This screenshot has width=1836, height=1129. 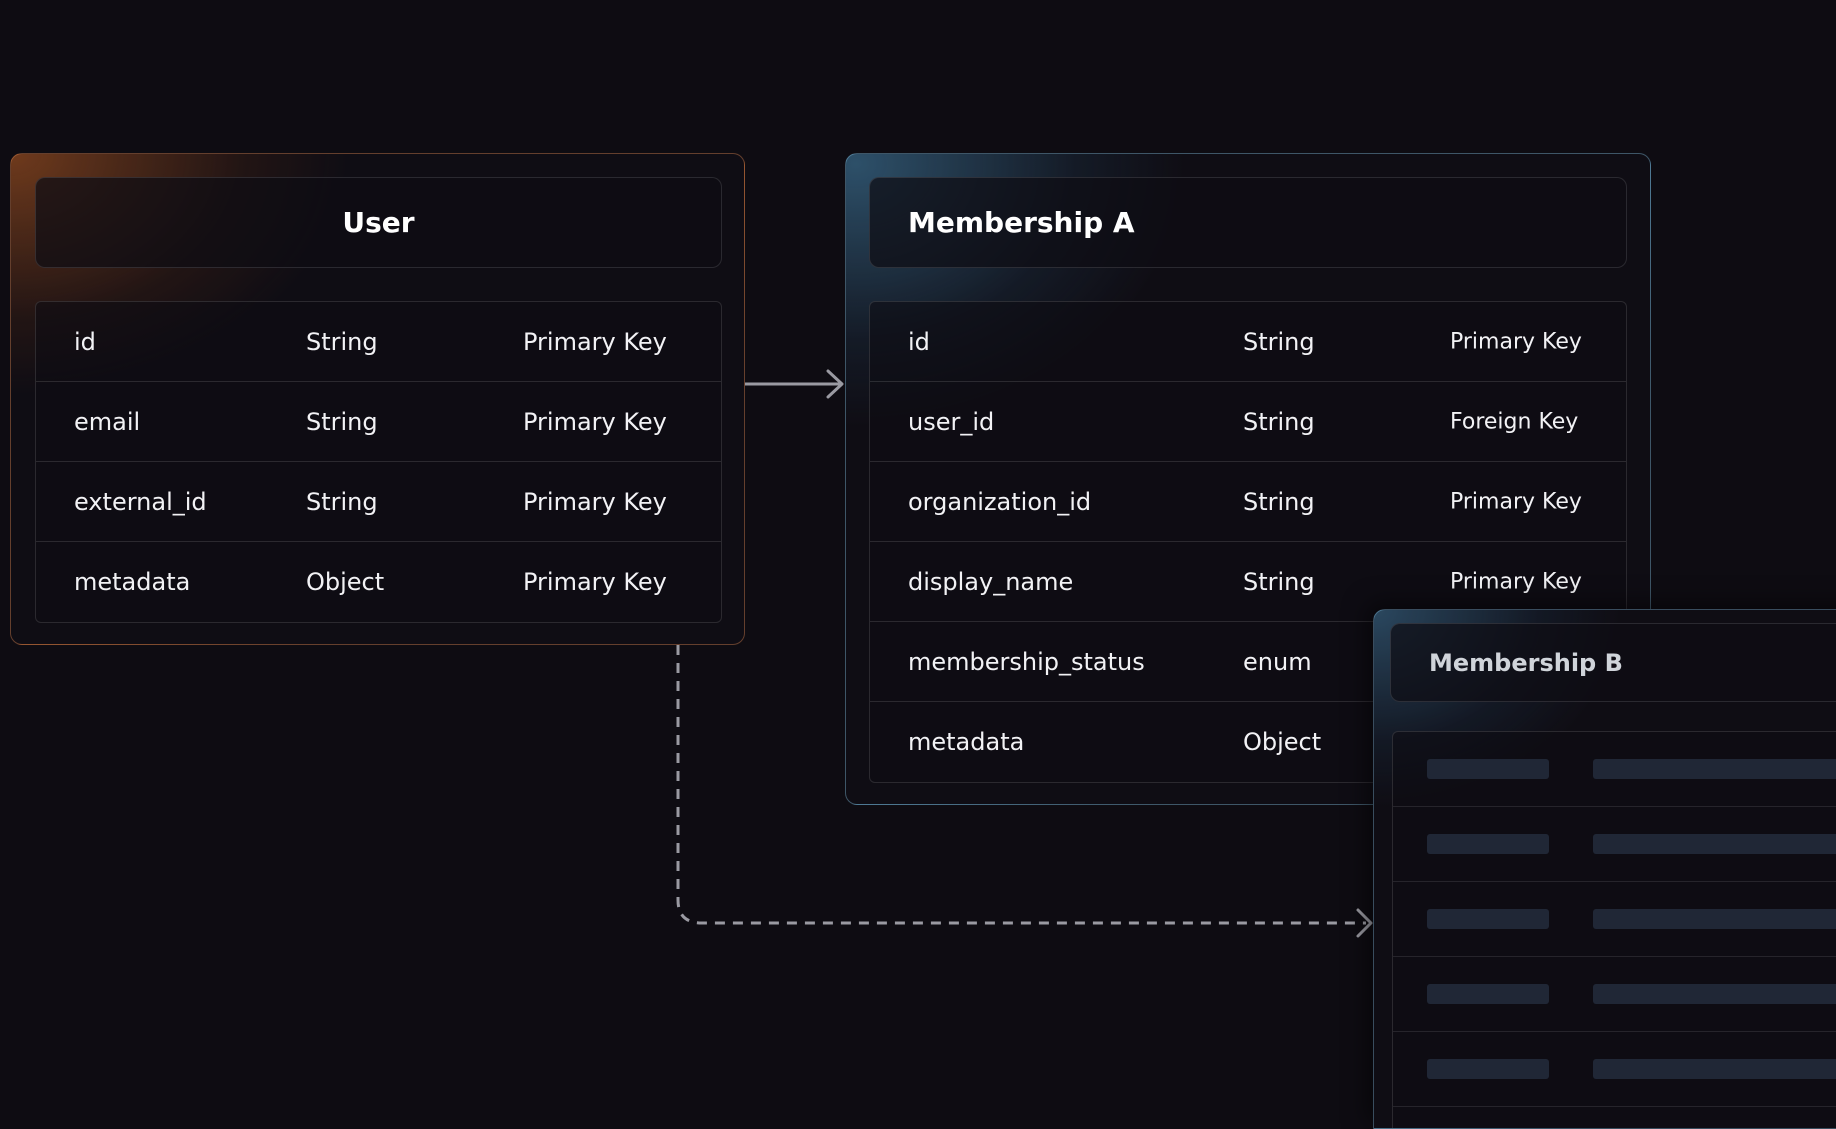 I want to click on membership-b-table-title: Membership B, so click(x=1613, y=662).